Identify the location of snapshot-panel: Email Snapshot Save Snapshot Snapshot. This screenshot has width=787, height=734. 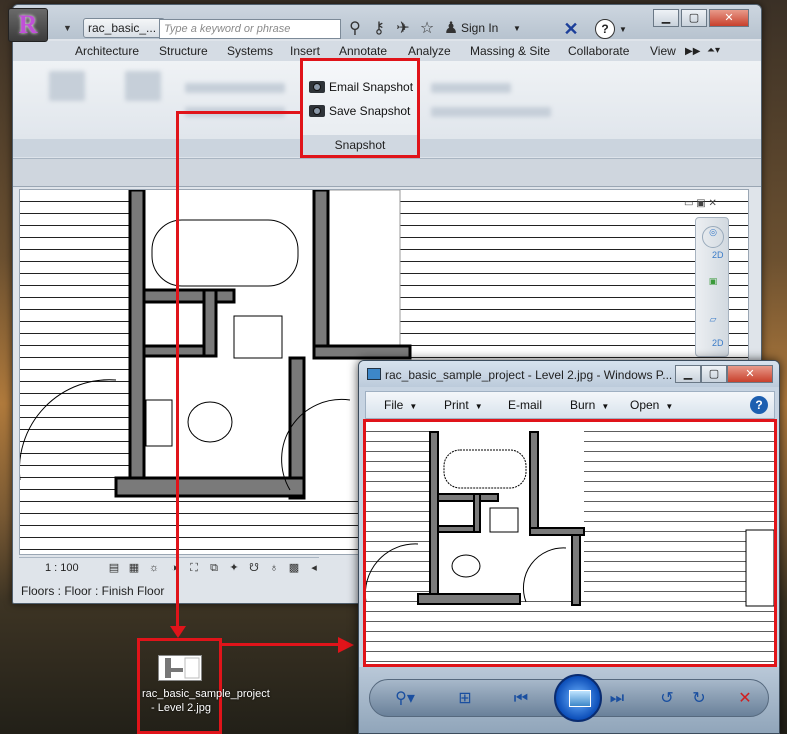
(360, 108).